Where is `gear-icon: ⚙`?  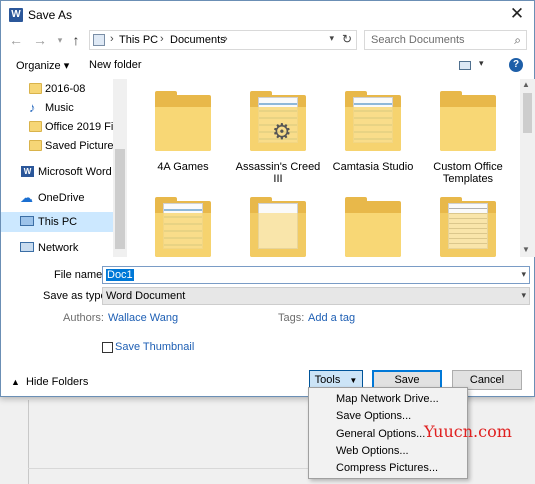
gear-icon: ⚙ is located at coordinates (282, 131).